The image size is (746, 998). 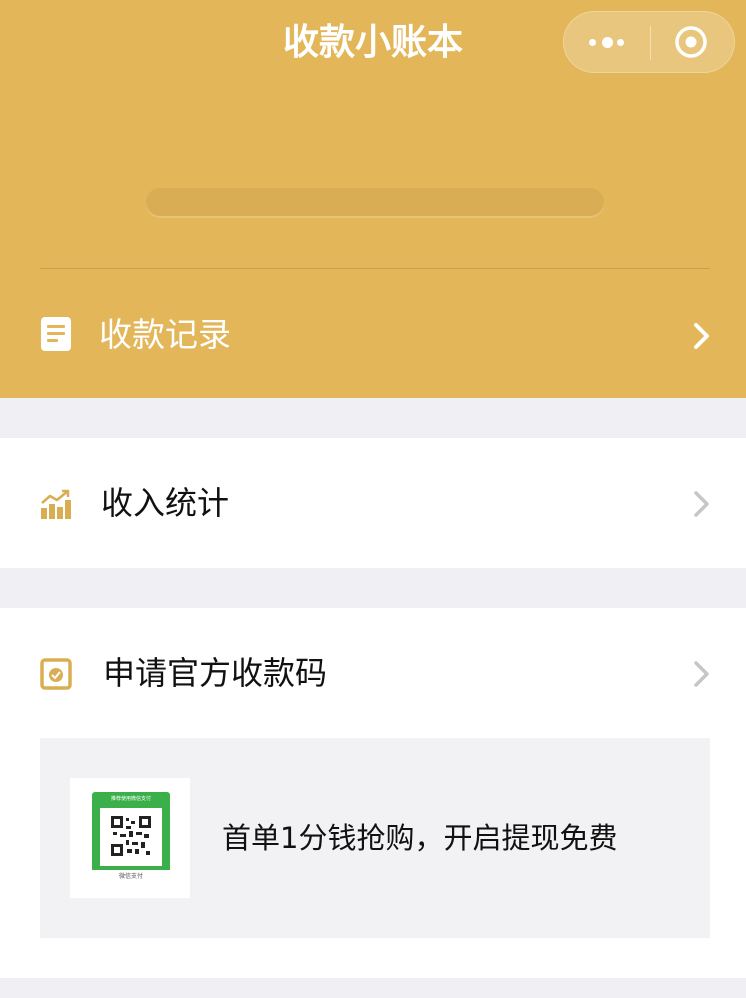 What do you see at coordinates (131, 877) in the screenshot?
I see `qr-card-bottom-text: 微信支付` at bounding box center [131, 877].